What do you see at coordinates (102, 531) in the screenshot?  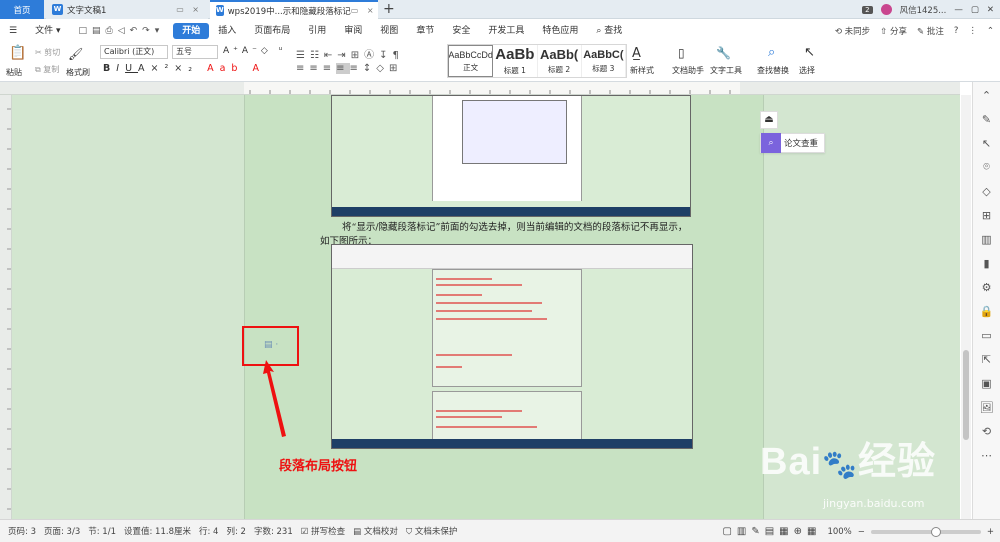 I see `status-section: 节: 1/1` at bounding box center [102, 531].